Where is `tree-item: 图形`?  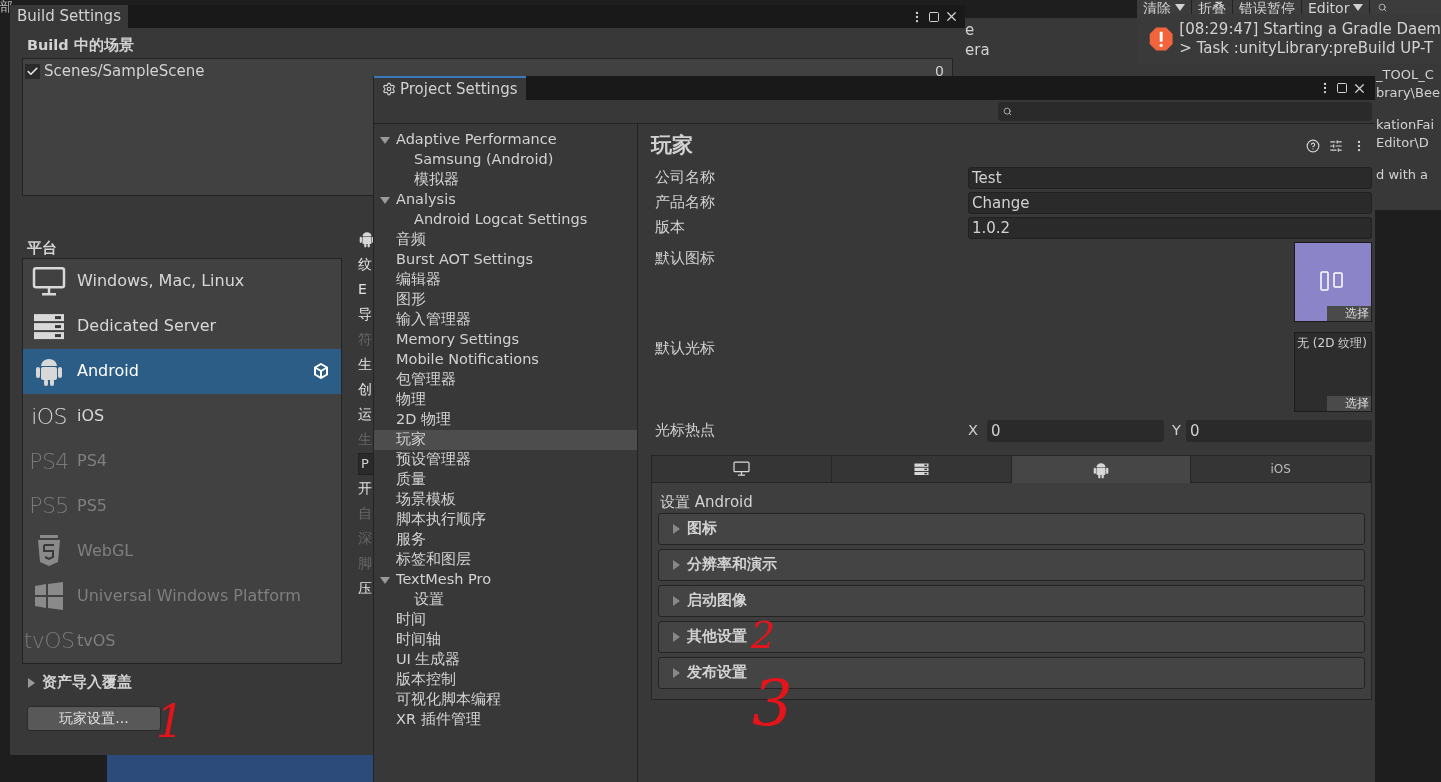 tree-item: 图形 is located at coordinates (505, 300).